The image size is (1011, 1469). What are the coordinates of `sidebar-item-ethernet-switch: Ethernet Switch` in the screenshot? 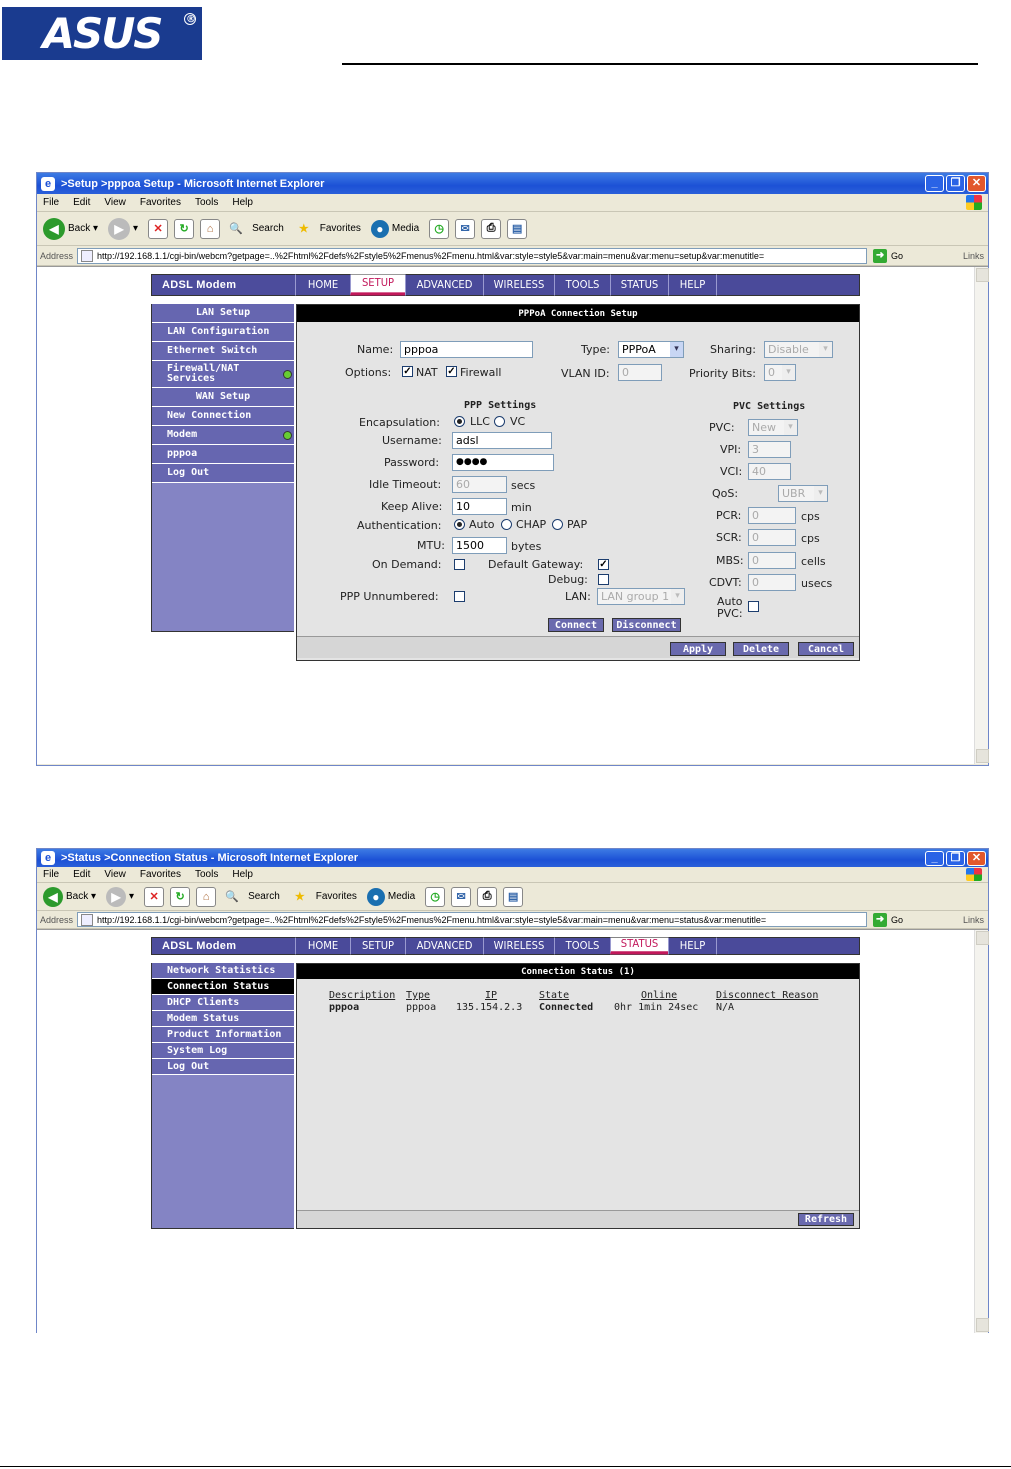 It's located at (223, 351).